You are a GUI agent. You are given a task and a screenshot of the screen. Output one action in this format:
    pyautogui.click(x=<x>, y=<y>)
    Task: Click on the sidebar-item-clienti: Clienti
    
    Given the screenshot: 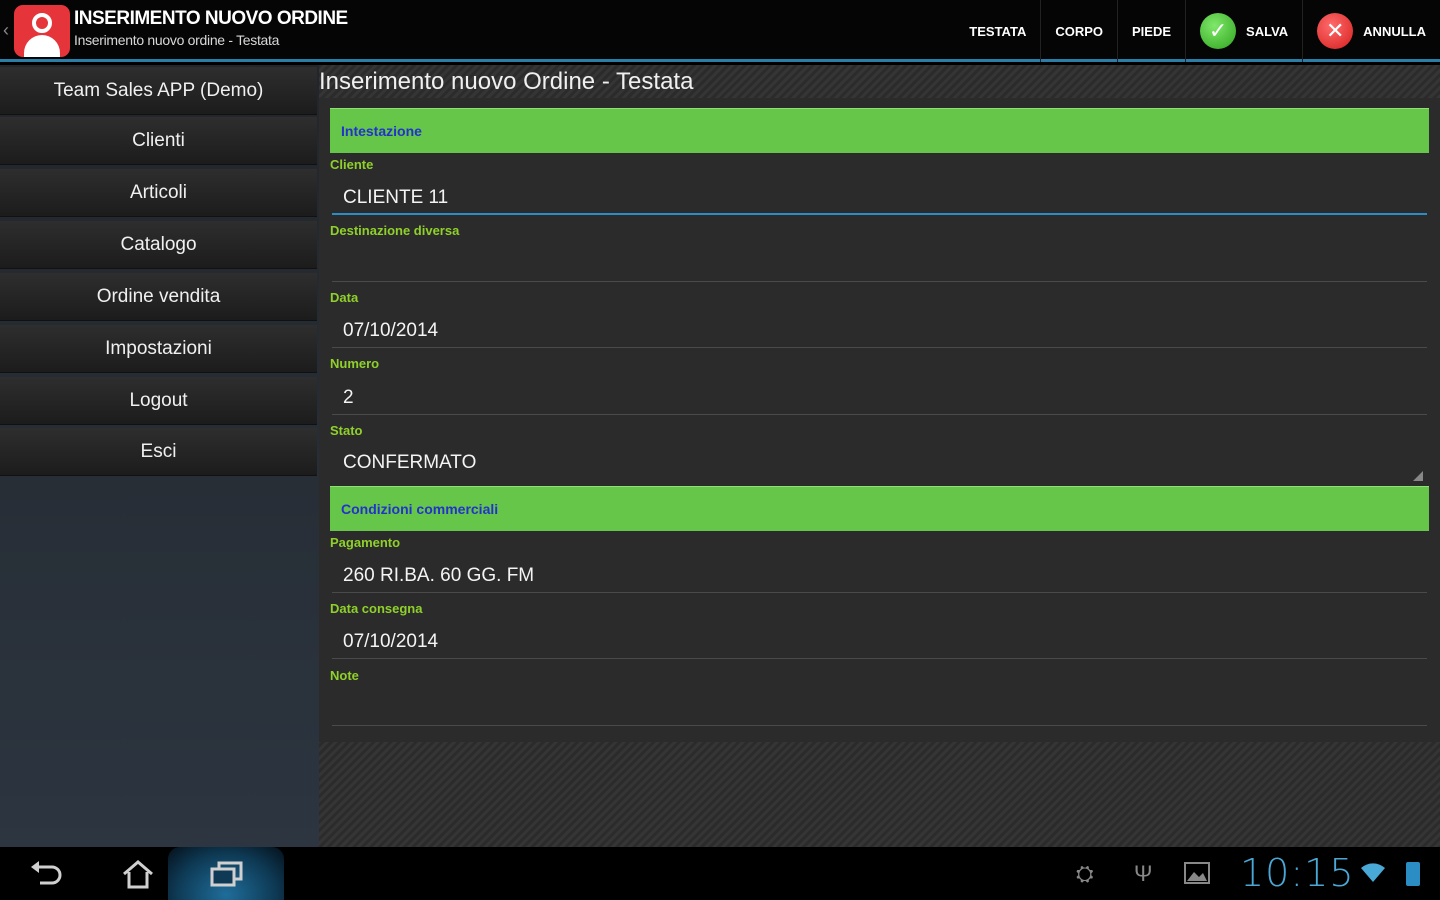 What is the action you would take?
    pyautogui.click(x=158, y=141)
    